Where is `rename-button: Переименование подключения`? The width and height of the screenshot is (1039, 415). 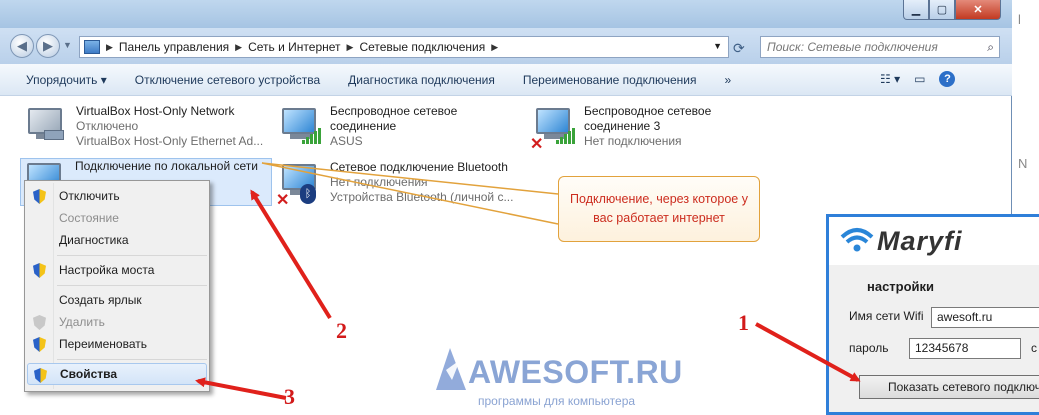 rename-button: Переименование подключения is located at coordinates (610, 80).